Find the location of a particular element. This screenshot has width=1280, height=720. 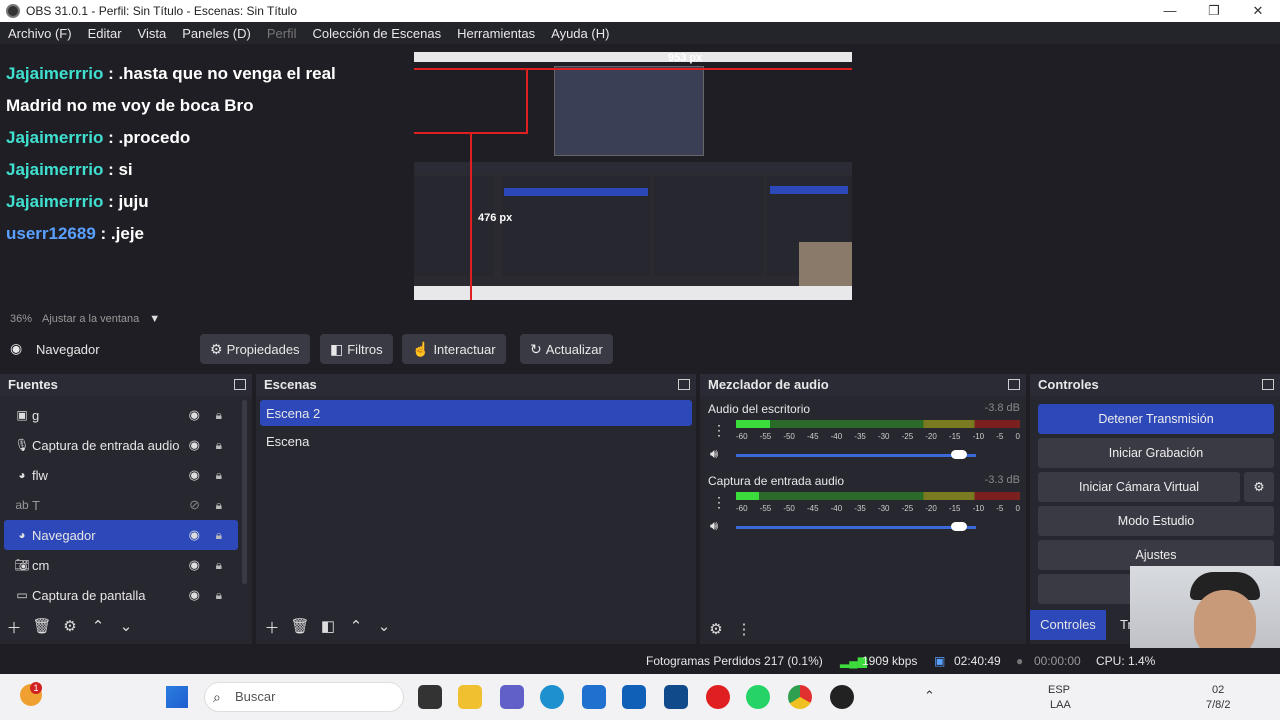

tab-controls: Controles is located at coordinates (1068, 625).